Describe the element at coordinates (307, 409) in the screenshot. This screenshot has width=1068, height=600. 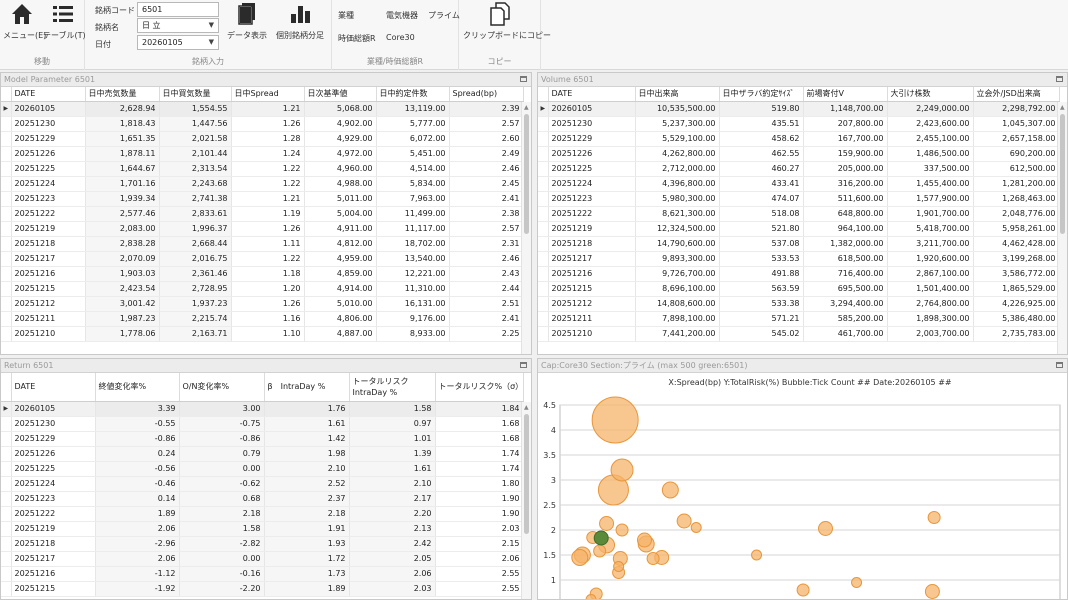
I see `value-cell: 1.76` at that location.